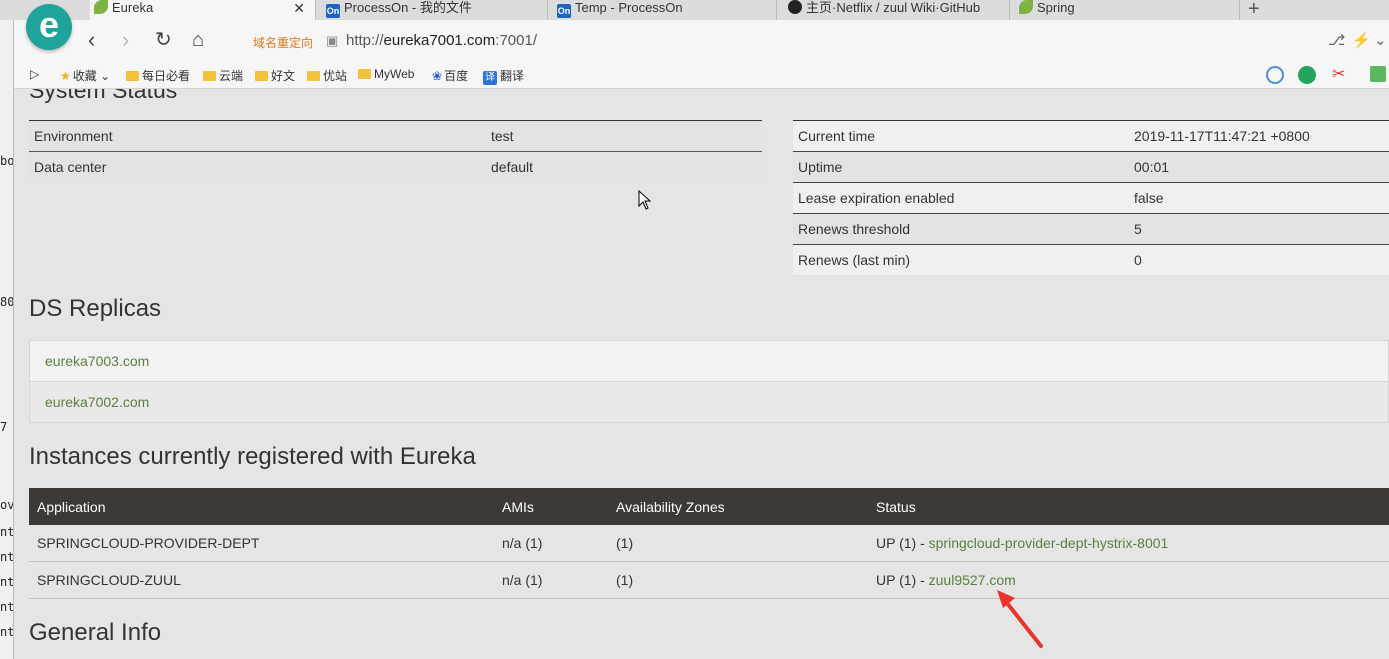 This screenshot has height=659, width=1389. What do you see at coordinates (512, 76) in the screenshot?
I see `bookmark-label: 翻译` at bounding box center [512, 76].